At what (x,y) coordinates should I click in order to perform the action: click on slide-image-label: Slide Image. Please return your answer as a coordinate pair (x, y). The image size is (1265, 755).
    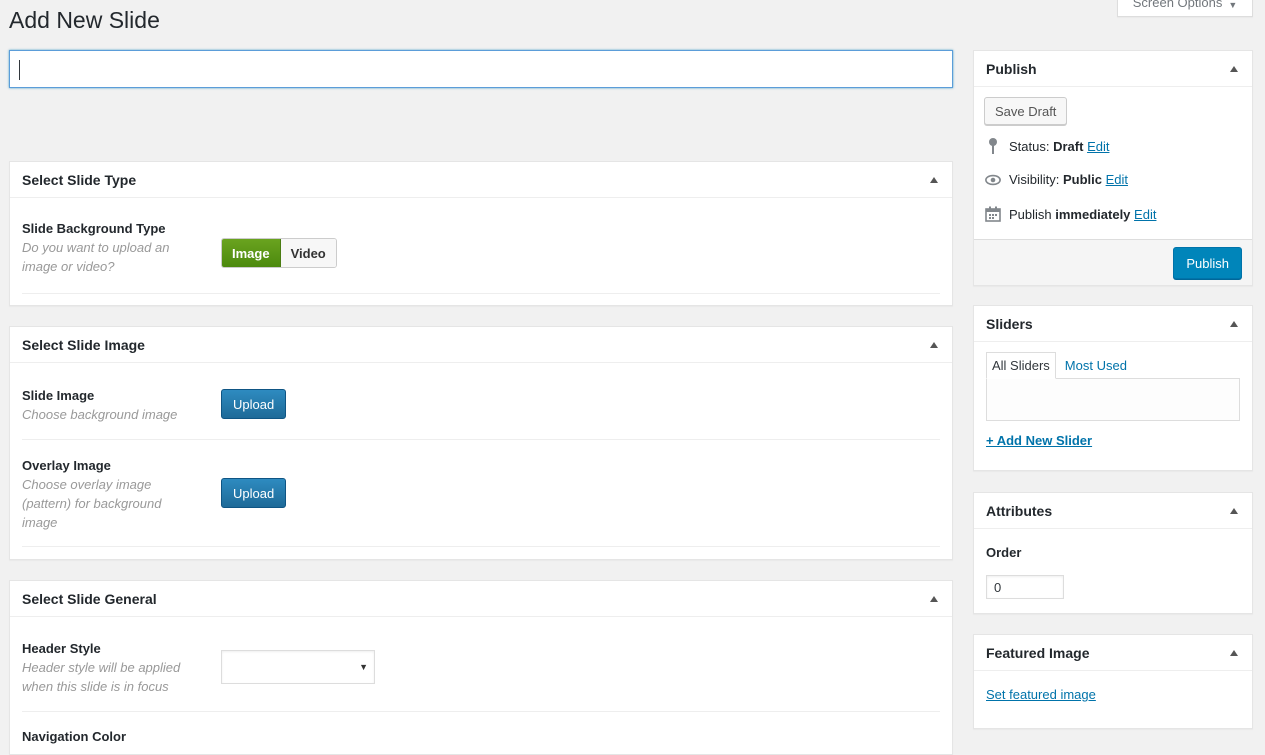
    Looking at the image, I should click on (58, 395).